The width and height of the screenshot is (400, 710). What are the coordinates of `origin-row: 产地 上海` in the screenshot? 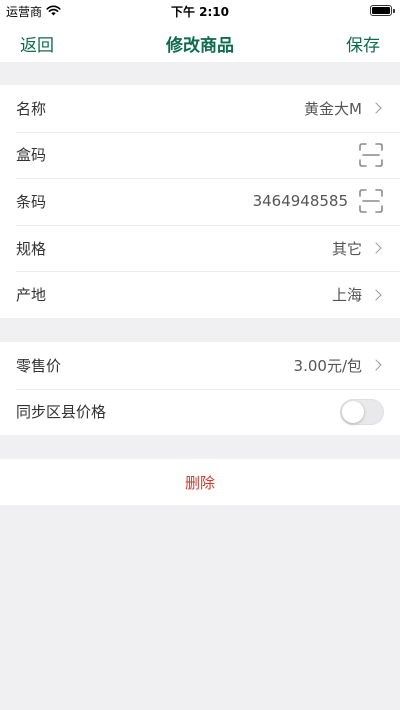 It's located at (200, 294).